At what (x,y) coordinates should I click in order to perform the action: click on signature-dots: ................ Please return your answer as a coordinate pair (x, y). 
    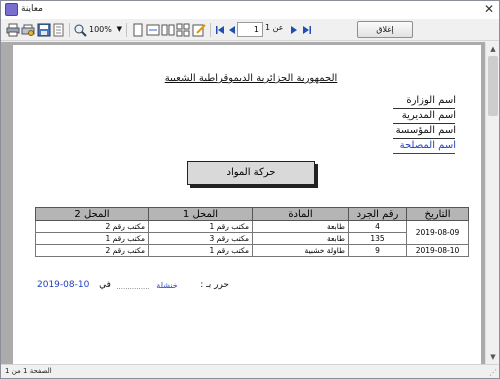
    Looking at the image, I should click on (133, 287).